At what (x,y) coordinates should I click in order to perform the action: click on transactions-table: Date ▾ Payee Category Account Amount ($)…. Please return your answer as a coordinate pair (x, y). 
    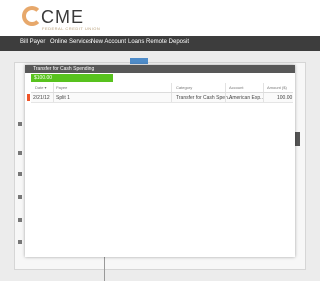
    Looking at the image, I should click on (160, 93).